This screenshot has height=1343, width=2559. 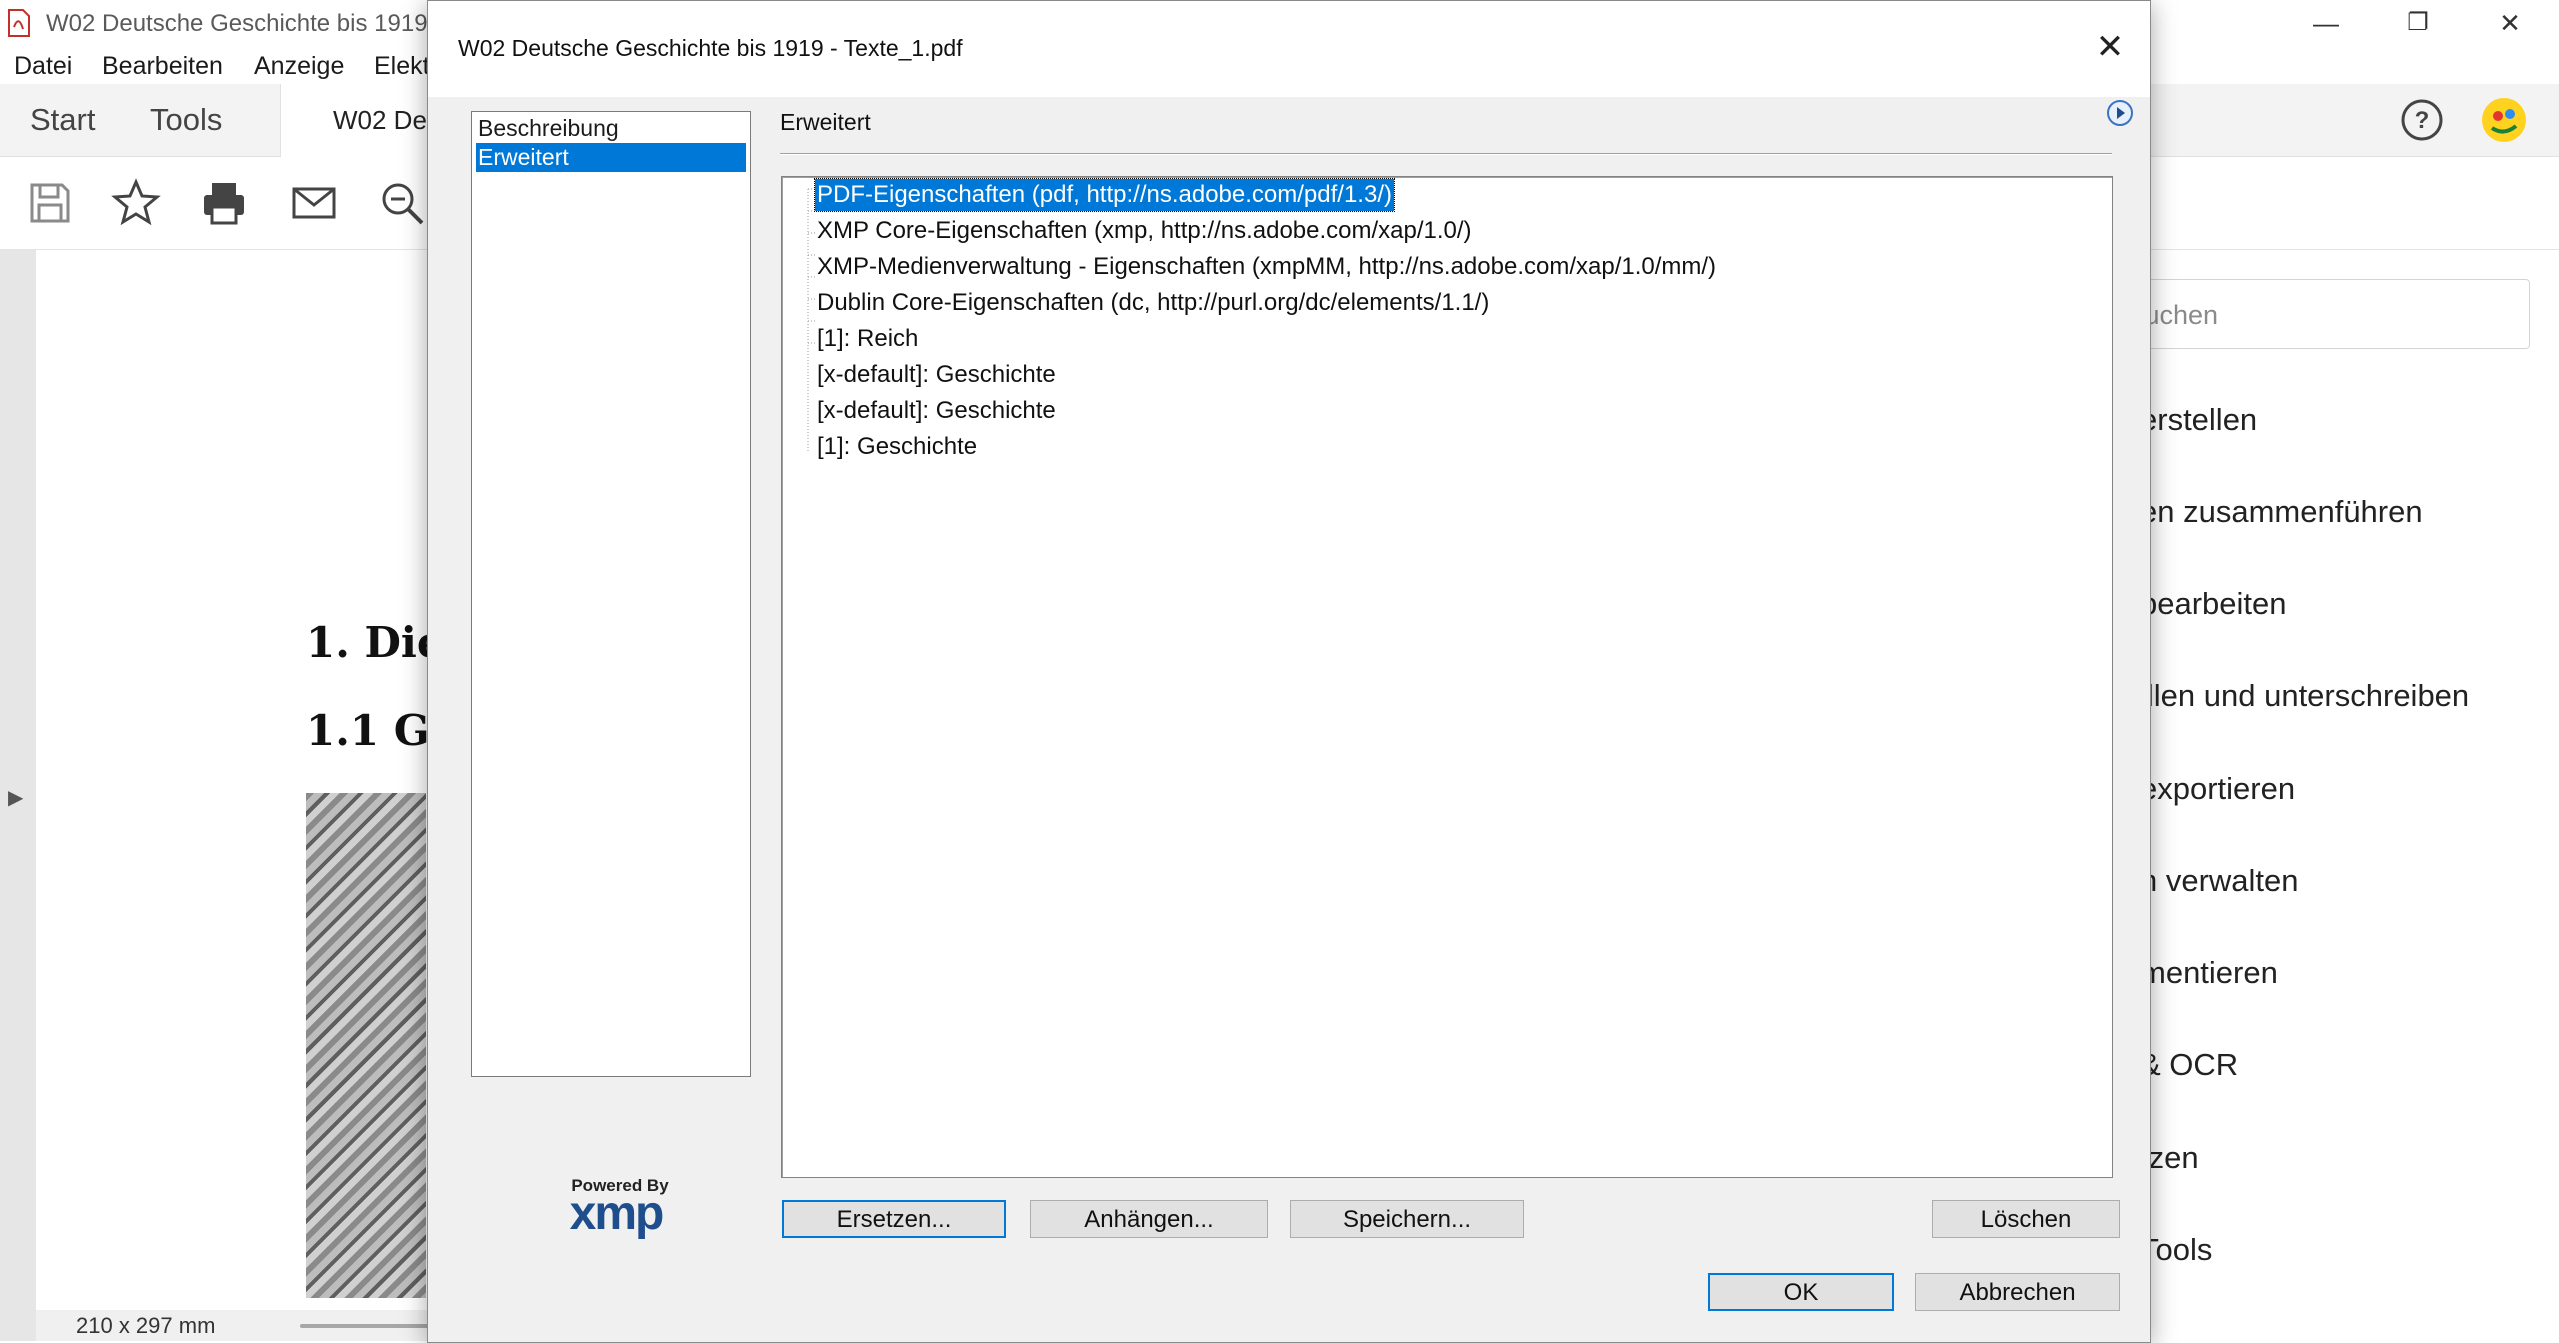 I want to click on tool-item-fill-sign: illen und unterschreiben, so click(x=2304, y=696).